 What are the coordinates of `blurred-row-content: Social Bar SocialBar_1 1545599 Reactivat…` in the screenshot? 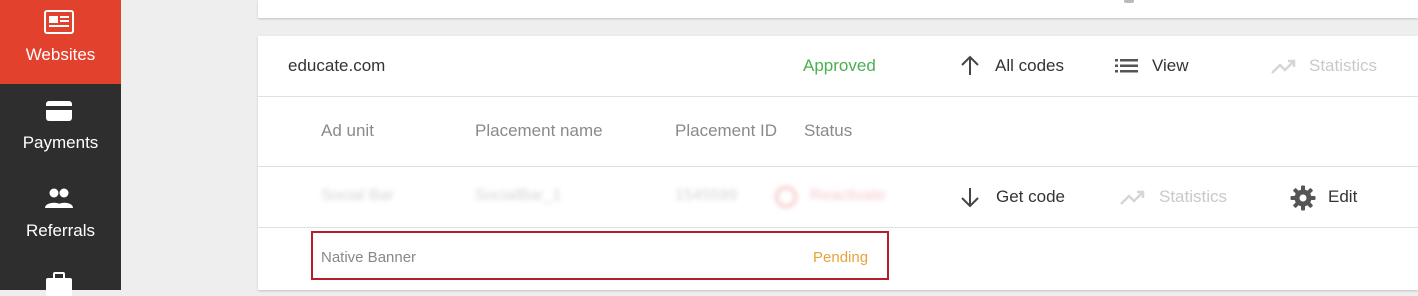 It's located at (604, 197).